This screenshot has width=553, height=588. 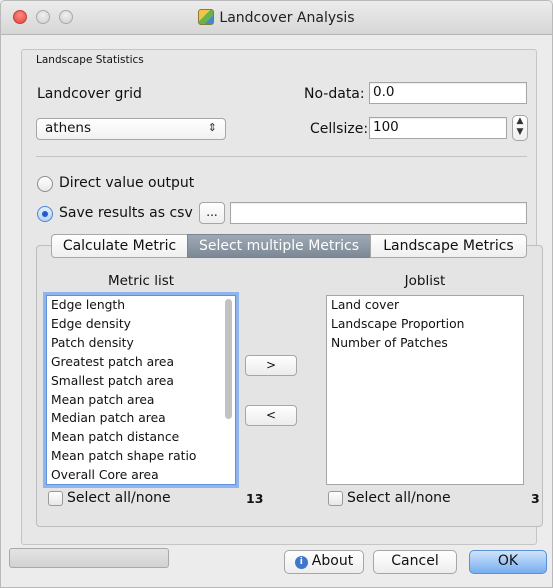 I want to click on remove-from-joblist-button: <, so click(x=271, y=415).